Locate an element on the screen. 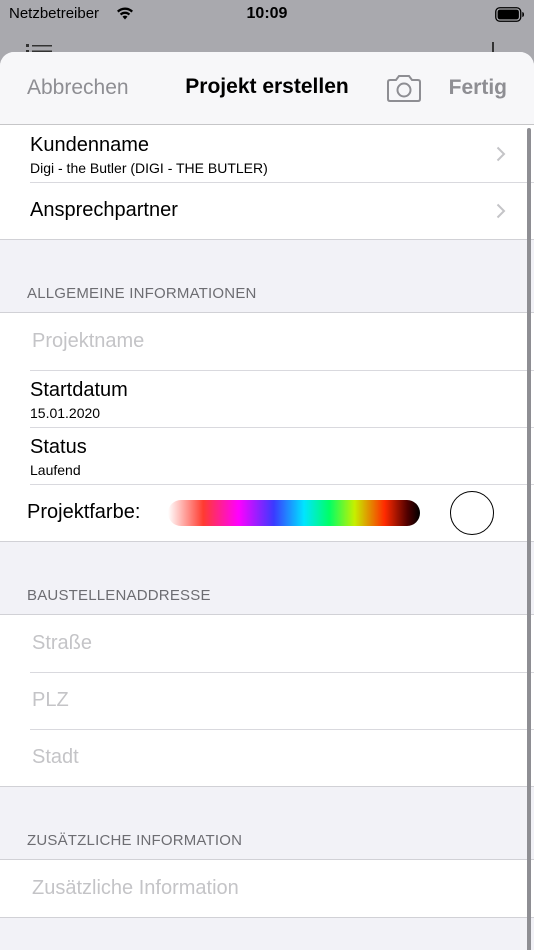  additional-info-placeholder: Zusätzliche Information is located at coordinates (135, 888).